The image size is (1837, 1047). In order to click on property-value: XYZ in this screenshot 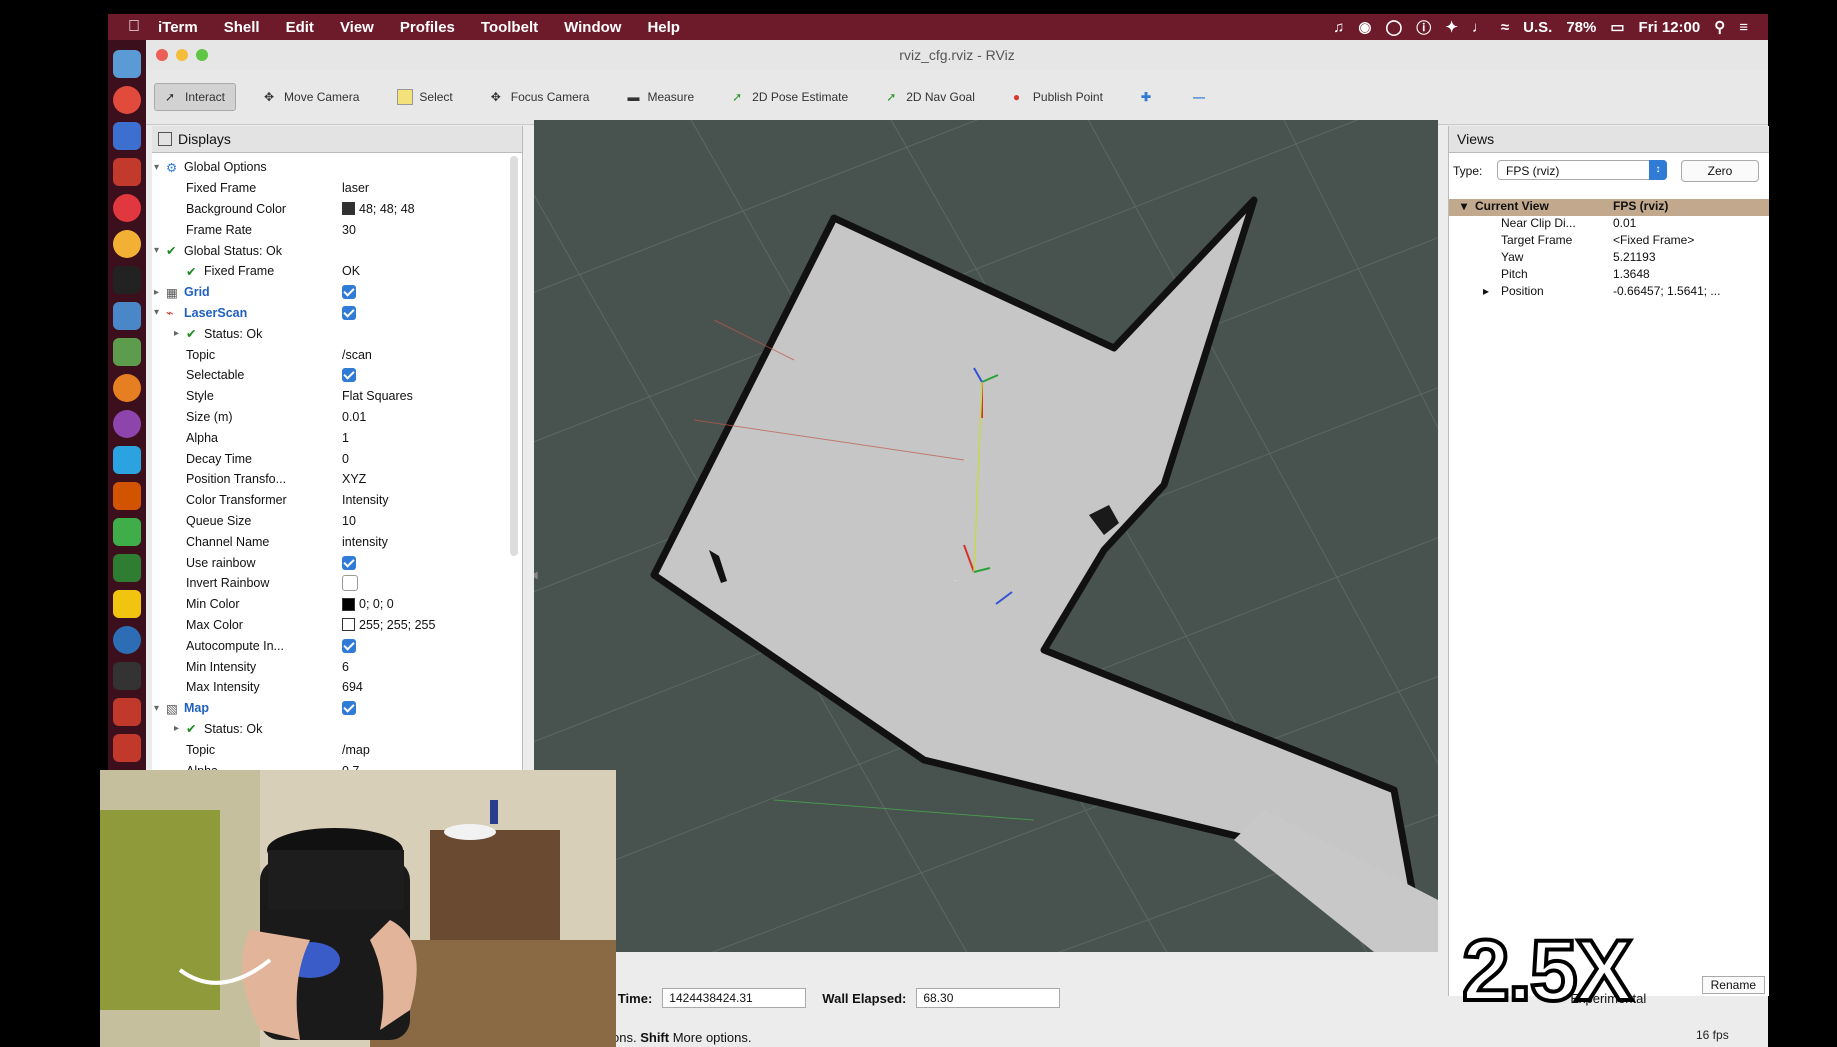, I will do `click(354, 479)`.